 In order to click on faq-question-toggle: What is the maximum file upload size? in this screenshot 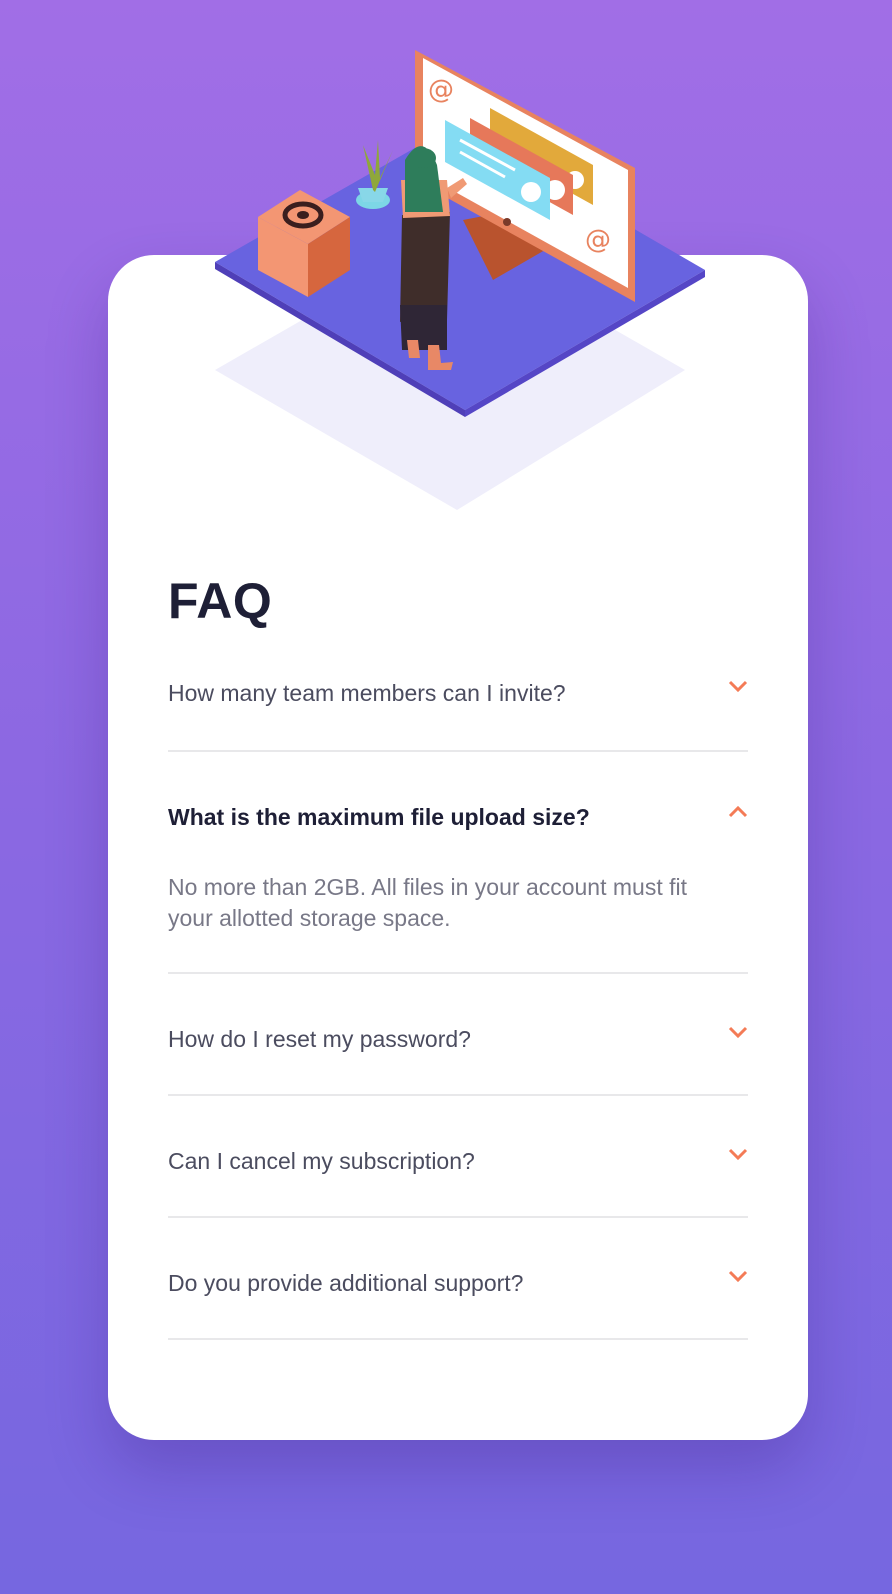, I will do `click(458, 791)`.